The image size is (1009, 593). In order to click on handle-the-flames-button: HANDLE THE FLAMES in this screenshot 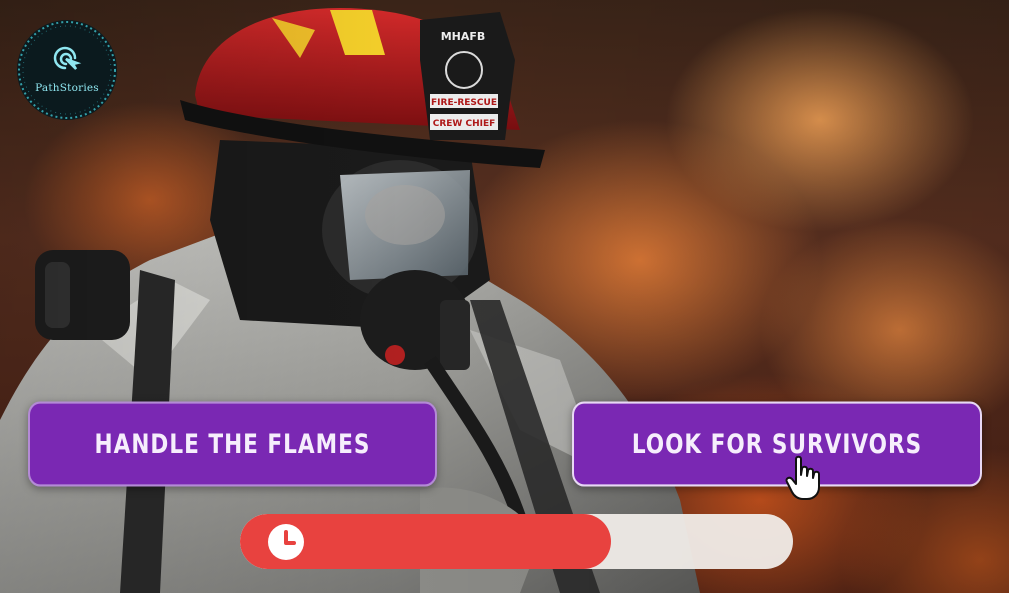, I will do `click(232, 444)`.